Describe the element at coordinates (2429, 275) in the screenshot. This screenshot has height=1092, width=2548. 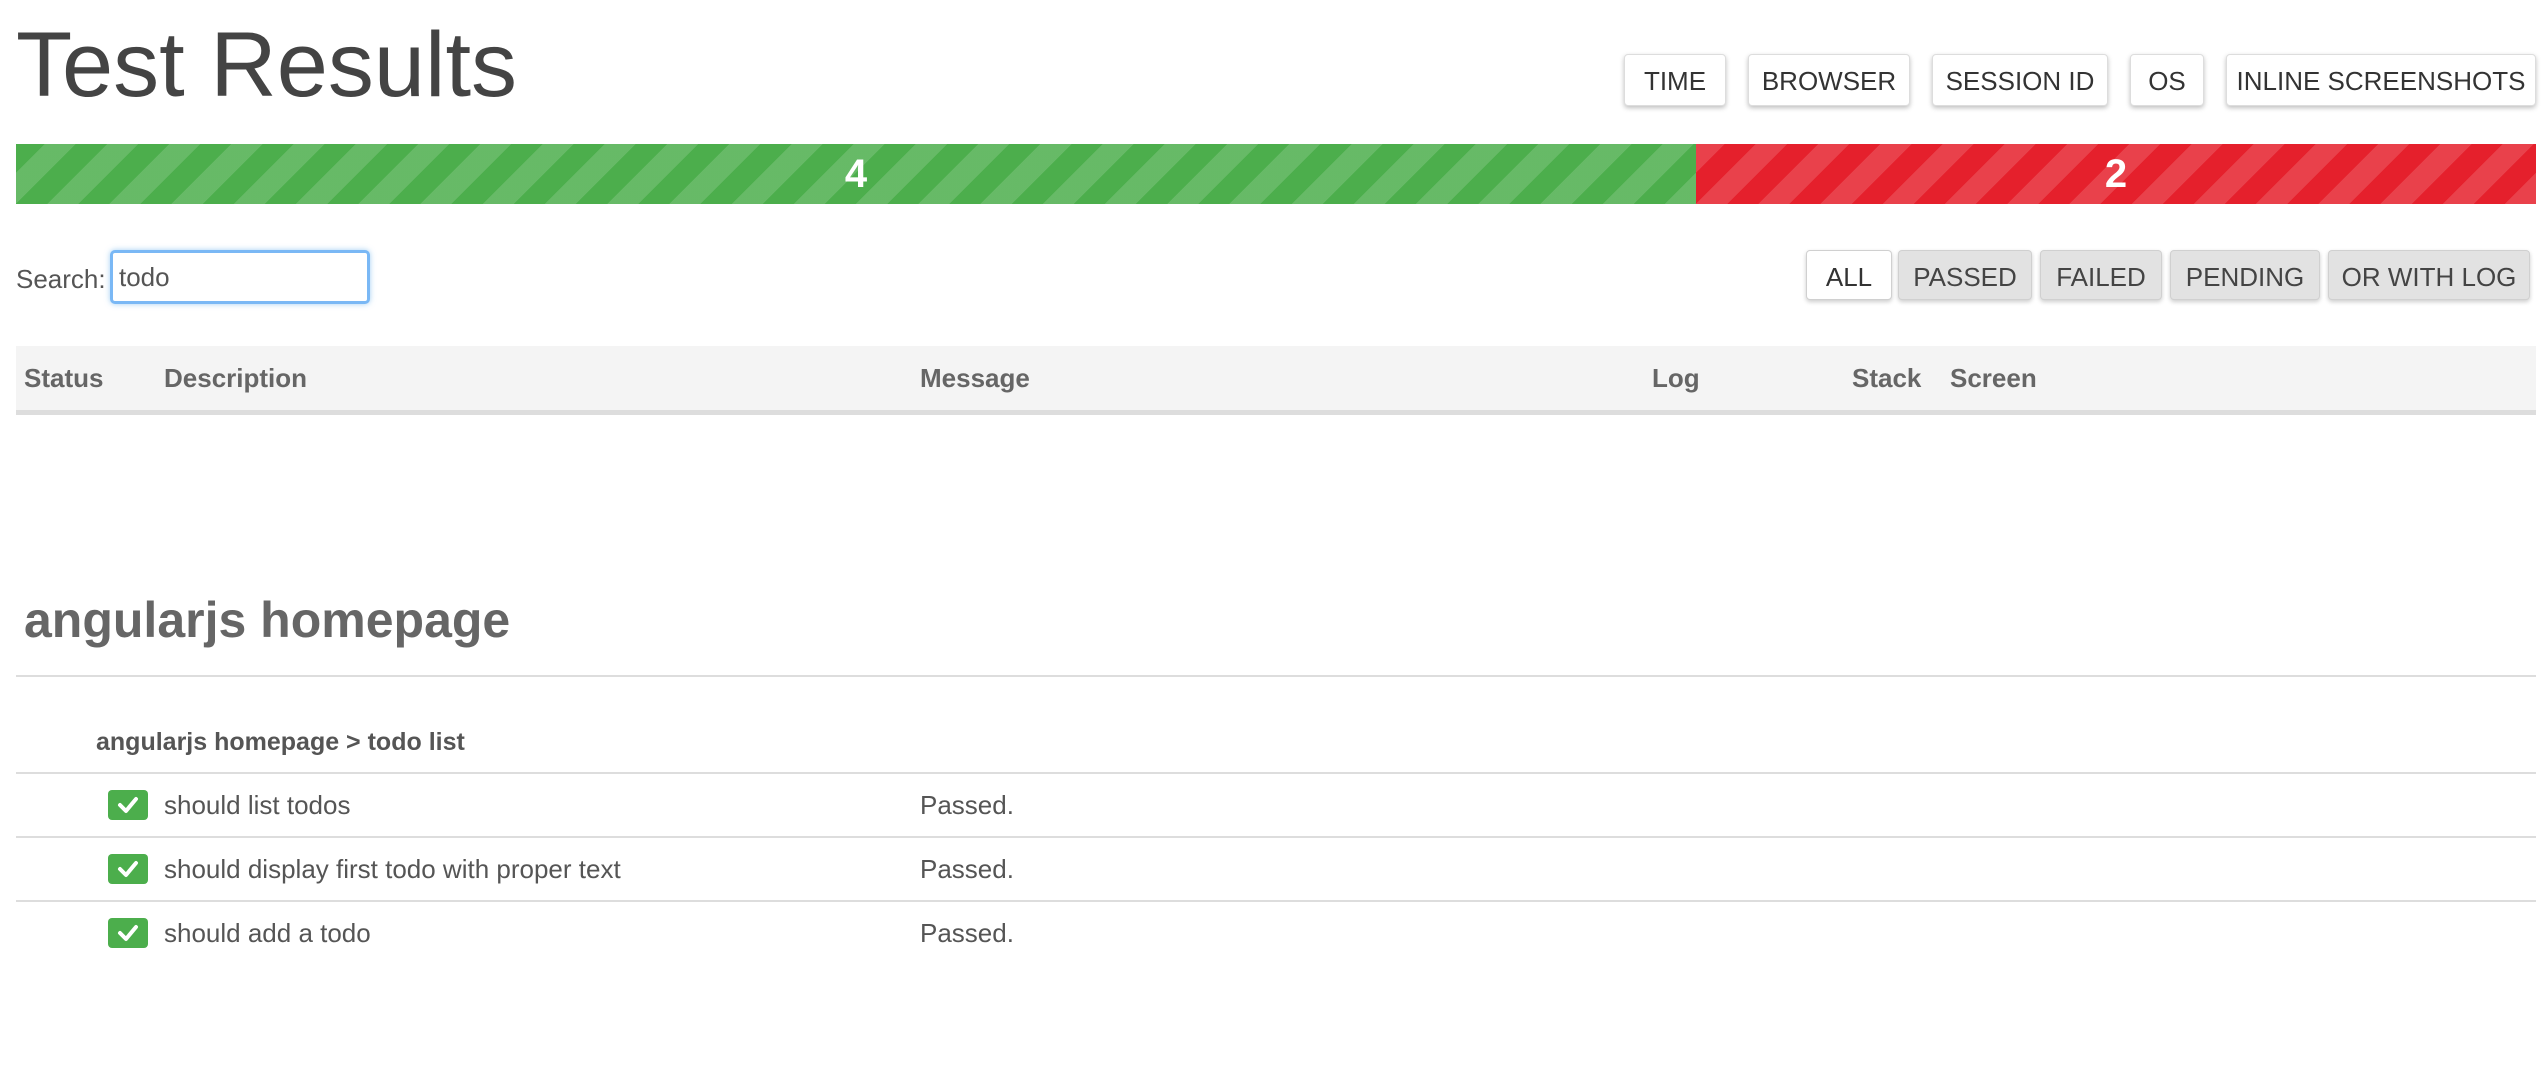
I see `filter-or-with-log-button: OR WITH LOG` at that location.